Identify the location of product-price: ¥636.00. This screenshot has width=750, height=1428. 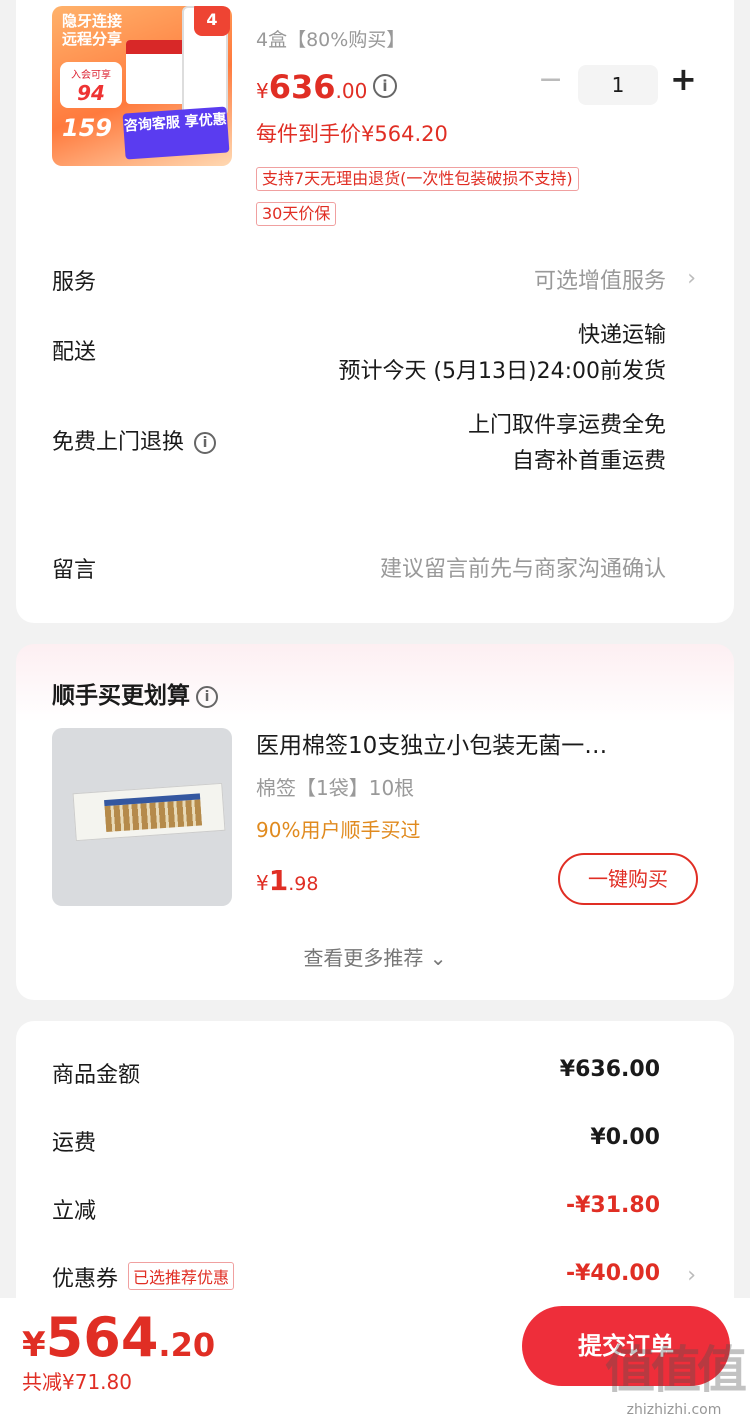
(311, 87).